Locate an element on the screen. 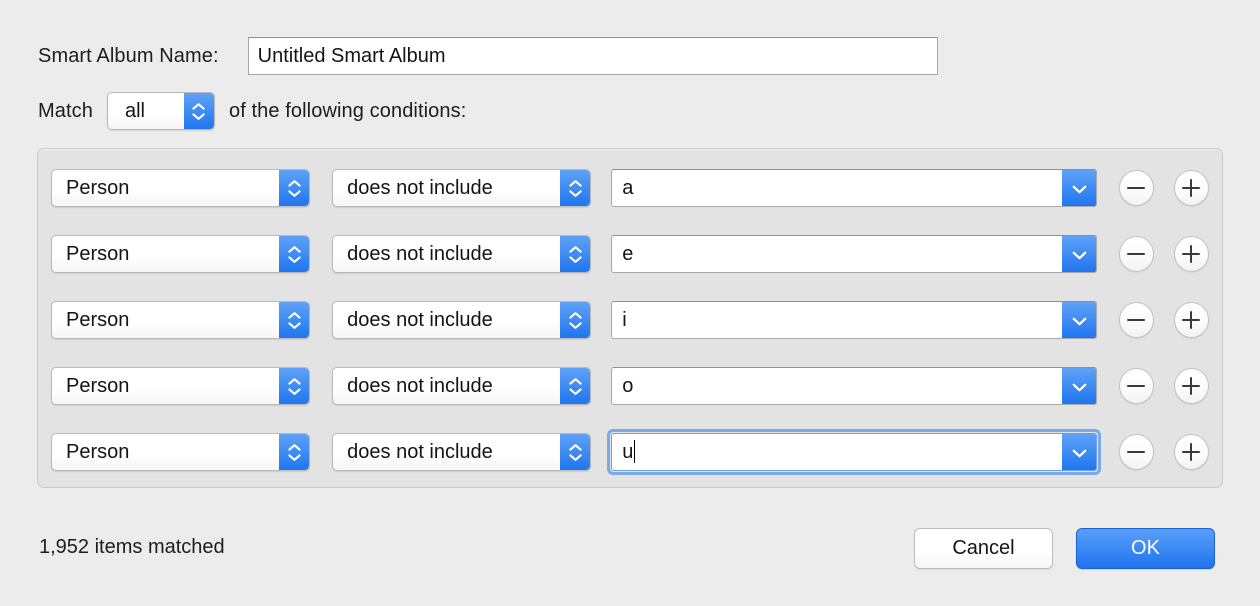  condition-row: Person does not include i is located at coordinates (630, 320).